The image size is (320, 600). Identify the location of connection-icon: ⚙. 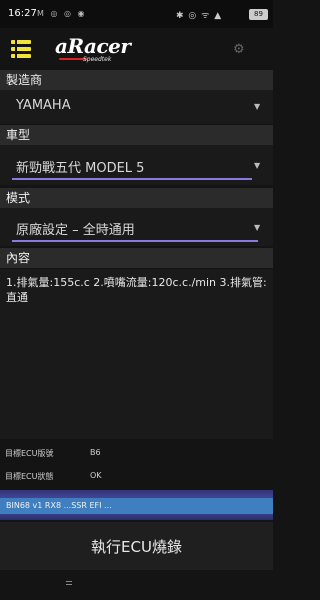
(239, 49).